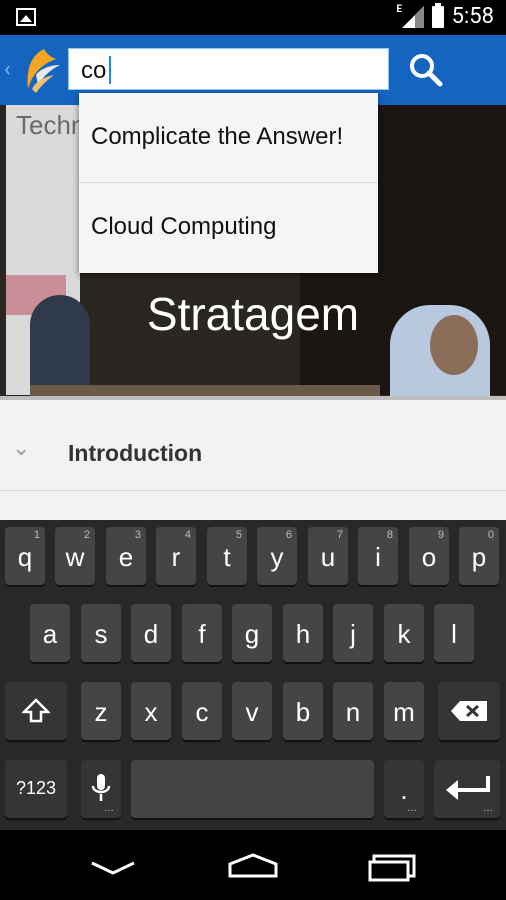 The width and height of the screenshot is (506, 900). I want to click on key-char: ?123, so click(36, 788).